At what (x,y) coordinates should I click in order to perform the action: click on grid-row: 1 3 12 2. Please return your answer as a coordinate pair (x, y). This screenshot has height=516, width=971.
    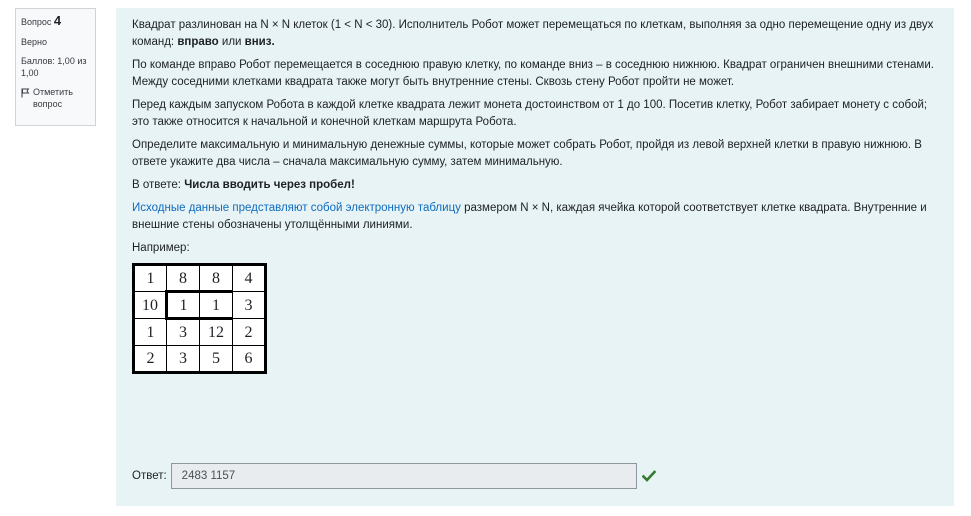
    Looking at the image, I should click on (199, 332).